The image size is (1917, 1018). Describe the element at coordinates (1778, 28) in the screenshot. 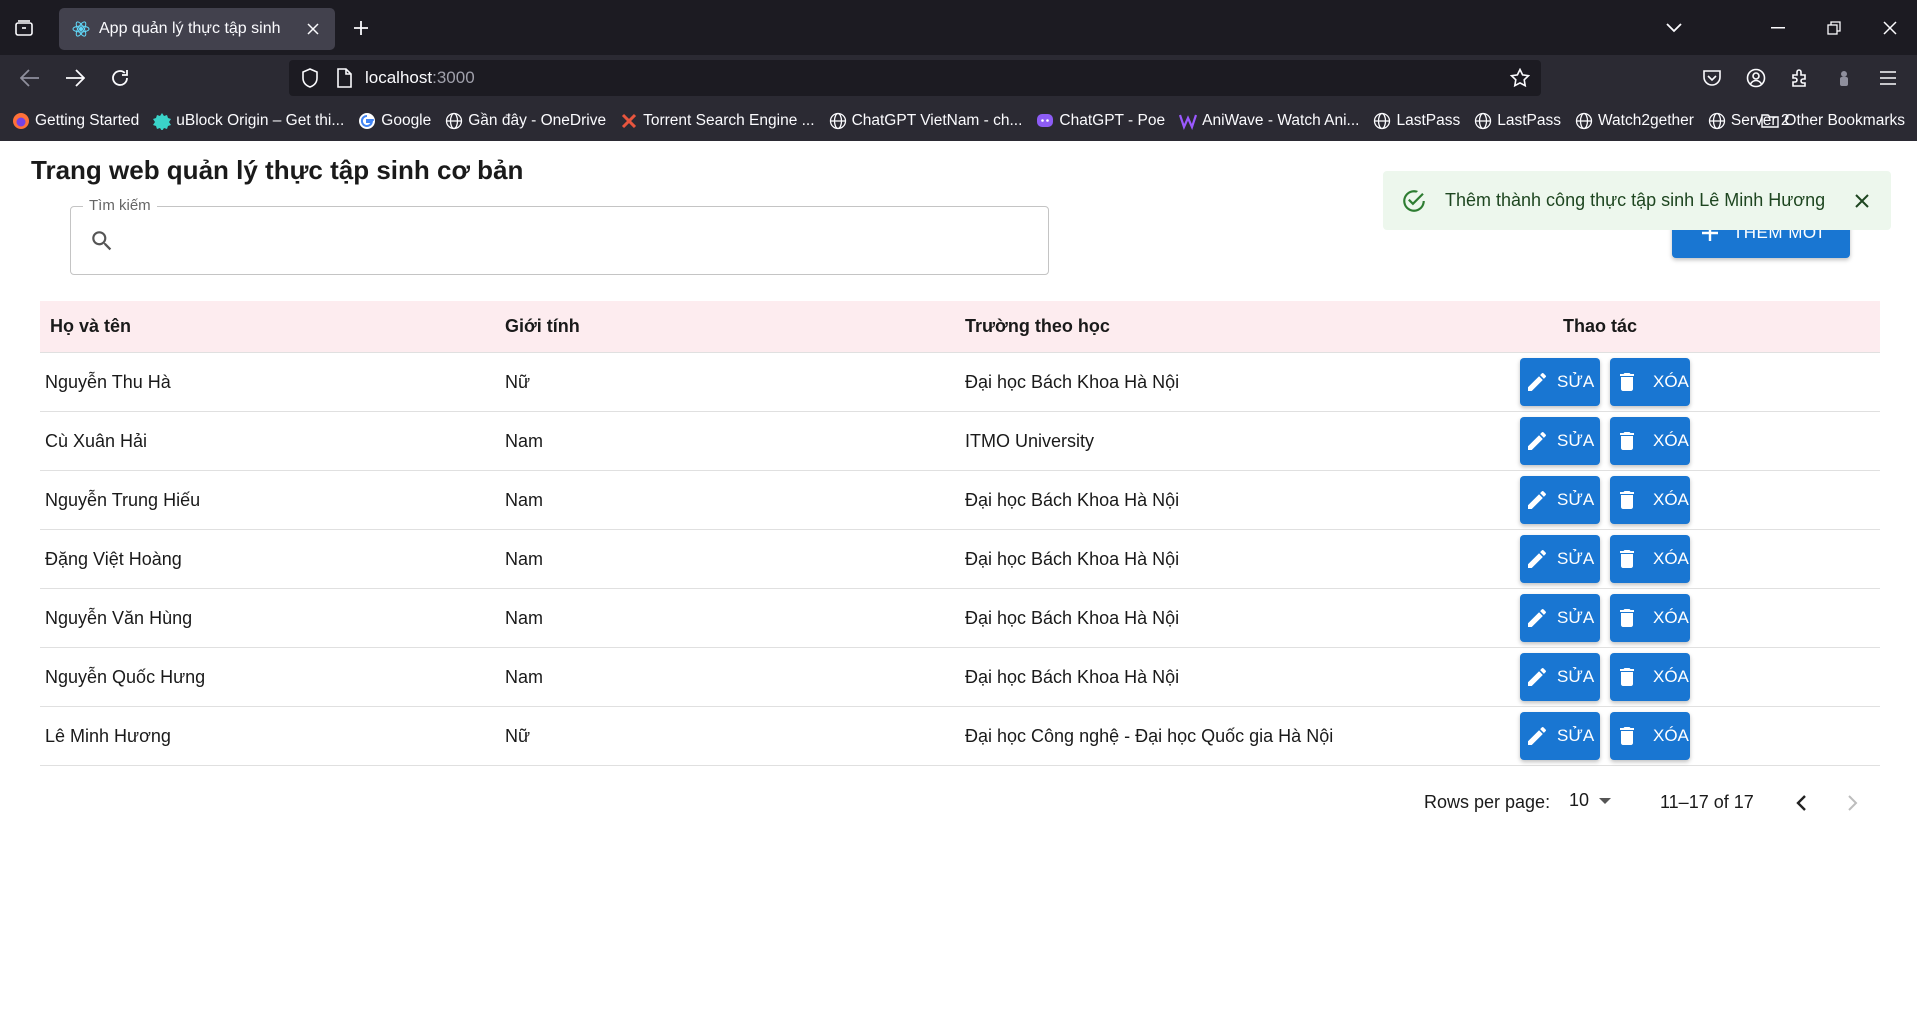

I see `minimize-window-icon` at that location.